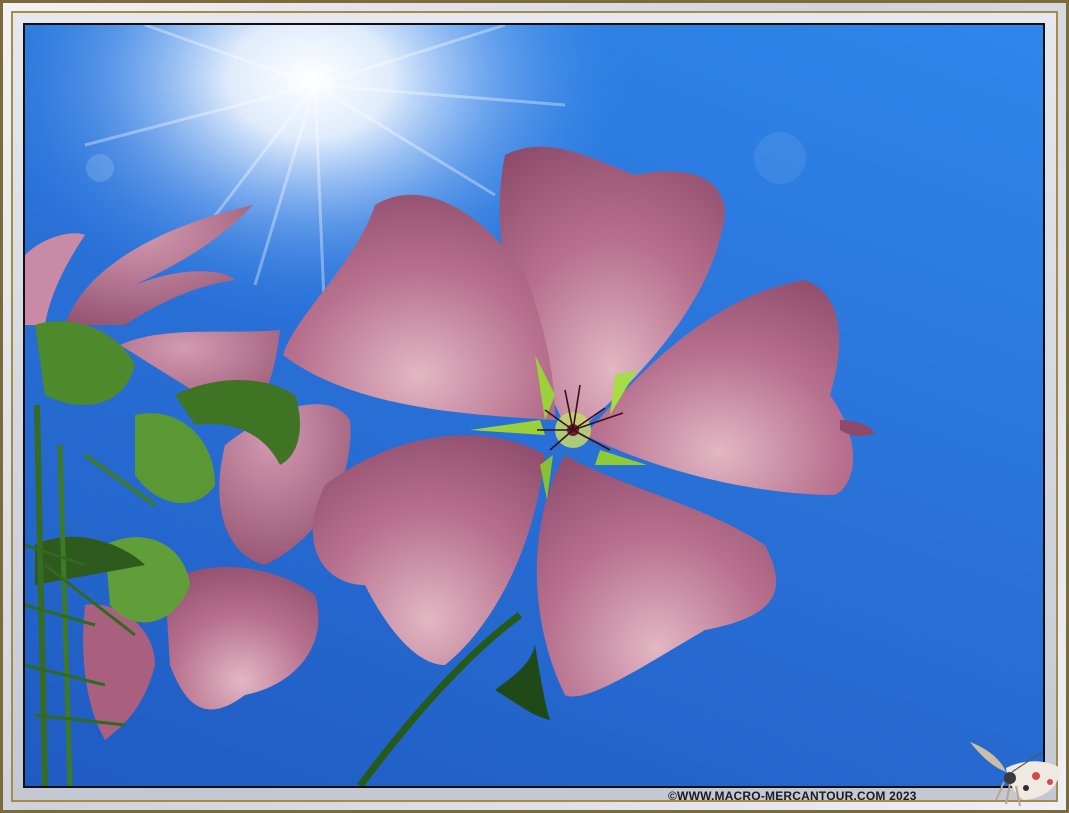  Describe the element at coordinates (792, 796) in the screenshot. I see `copyright-watermark: ©WWW.MACRO-MERCANTOUR.COM 2023` at that location.